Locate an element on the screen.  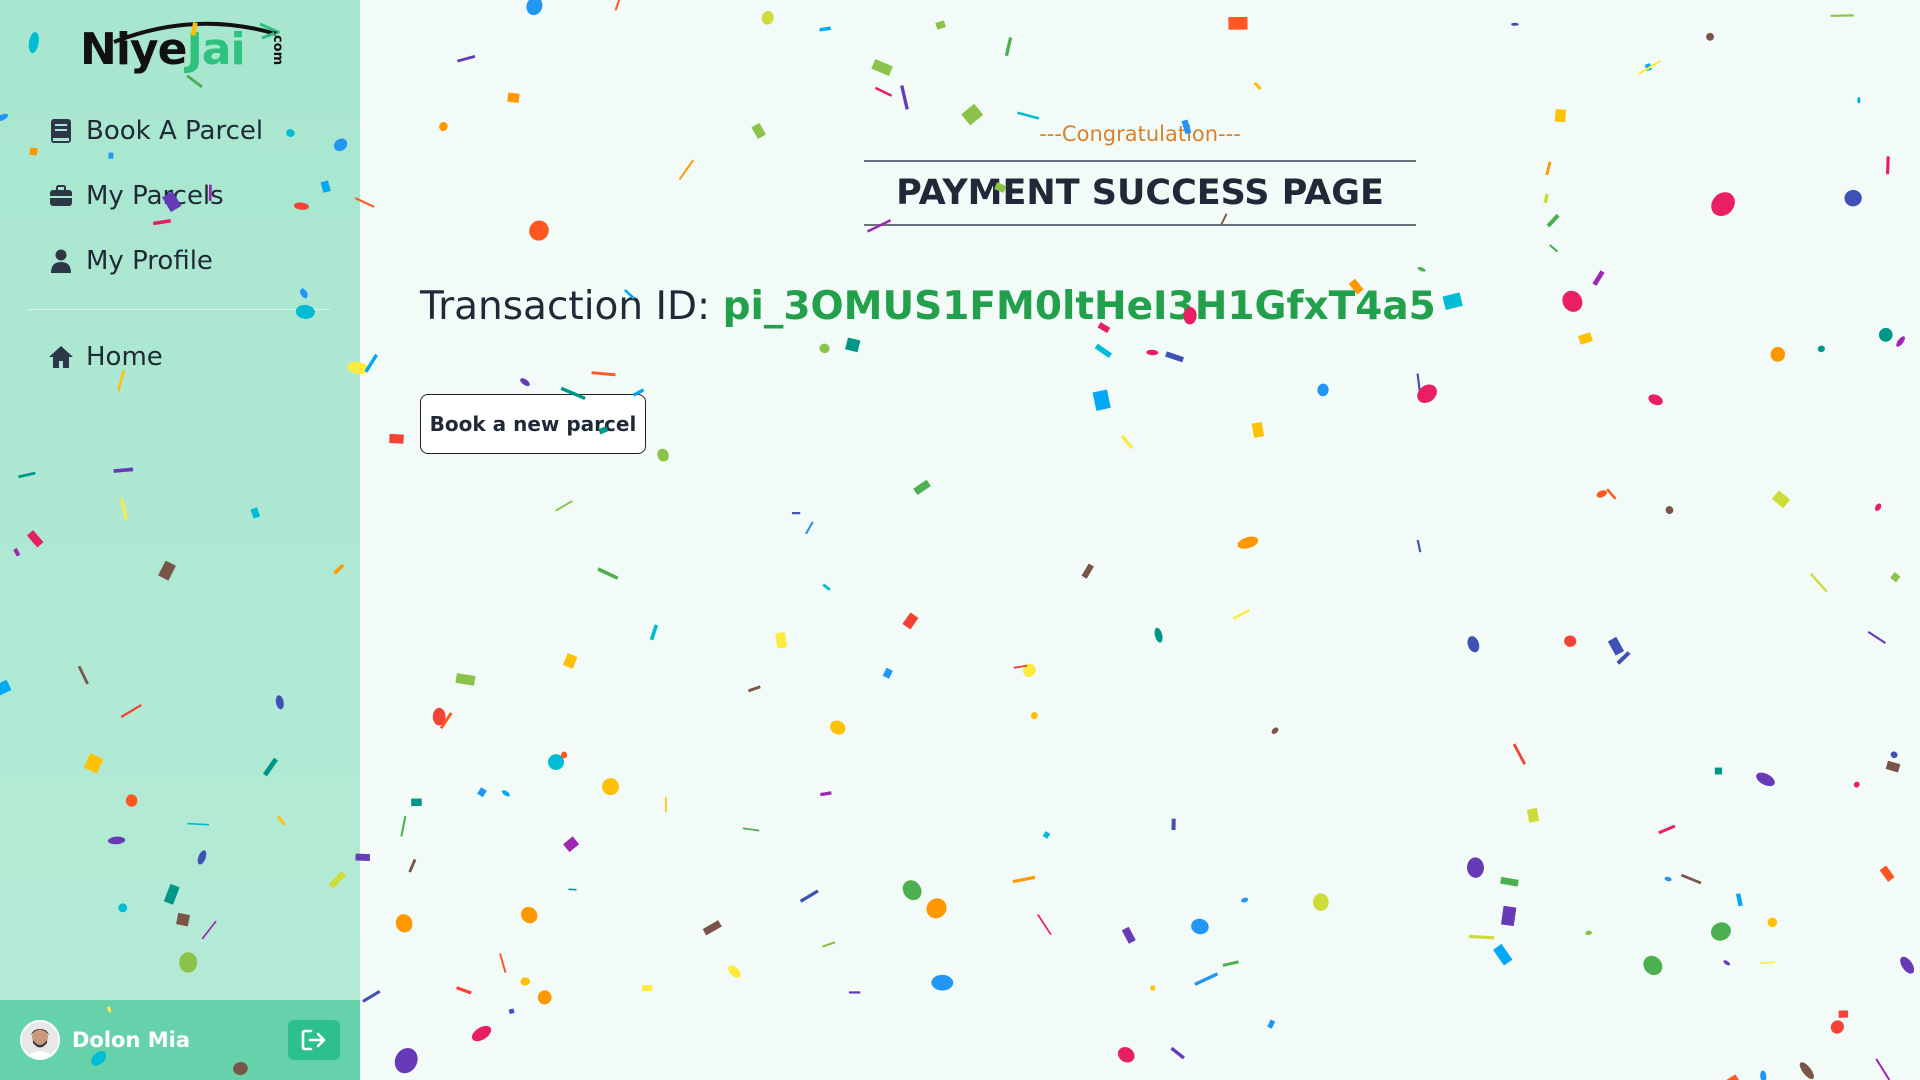
user-bar: Dolon Mia is located at coordinates (180, 1040).